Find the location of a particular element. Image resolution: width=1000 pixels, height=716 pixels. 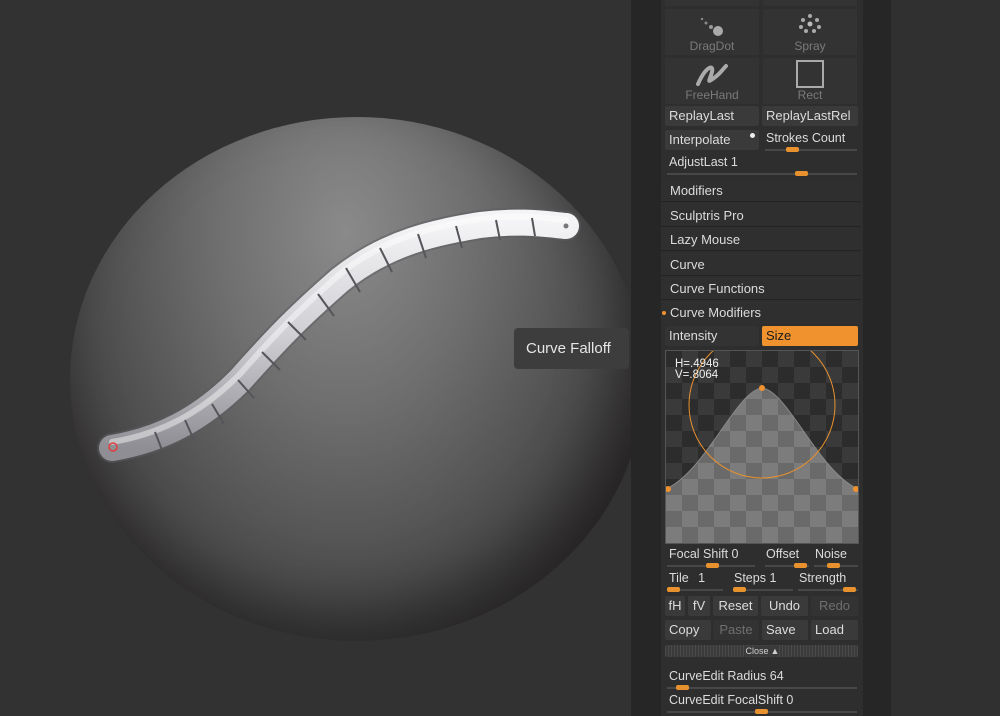

adjust-last-label: AdjustLast 1 is located at coordinates (703, 162).